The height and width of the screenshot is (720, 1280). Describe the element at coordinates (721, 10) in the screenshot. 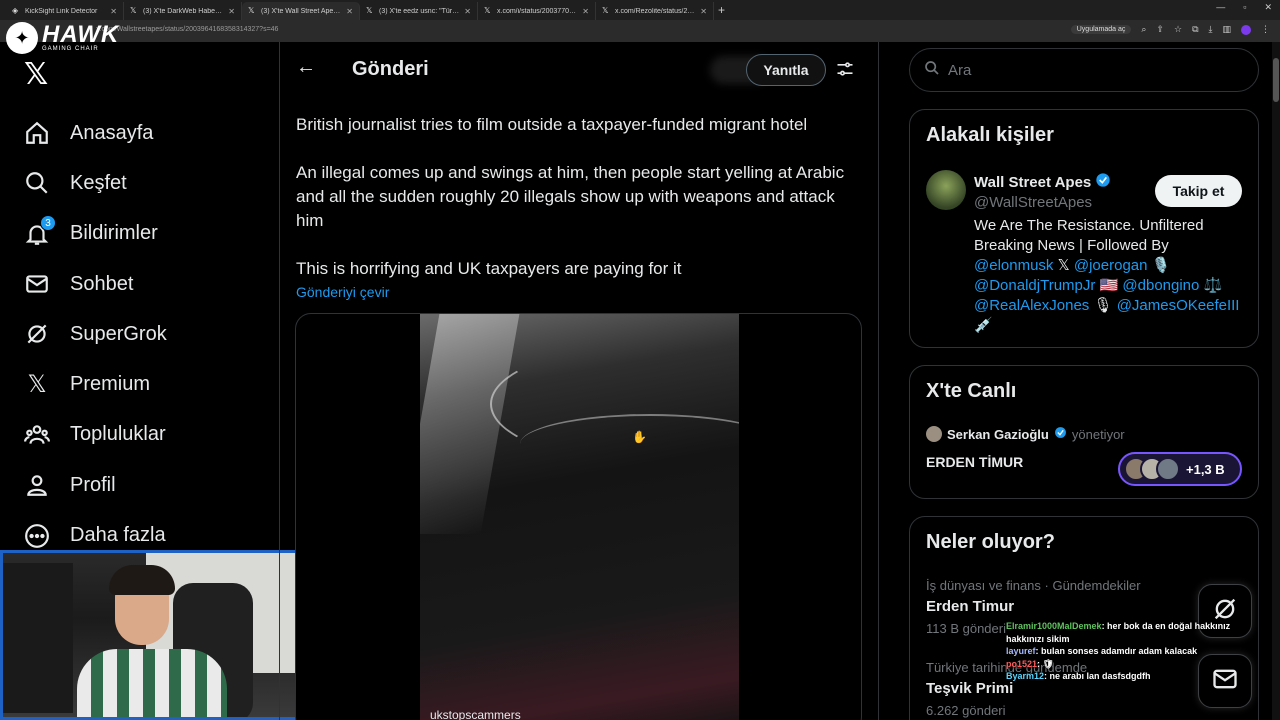

I see `new-tab-button: +` at that location.